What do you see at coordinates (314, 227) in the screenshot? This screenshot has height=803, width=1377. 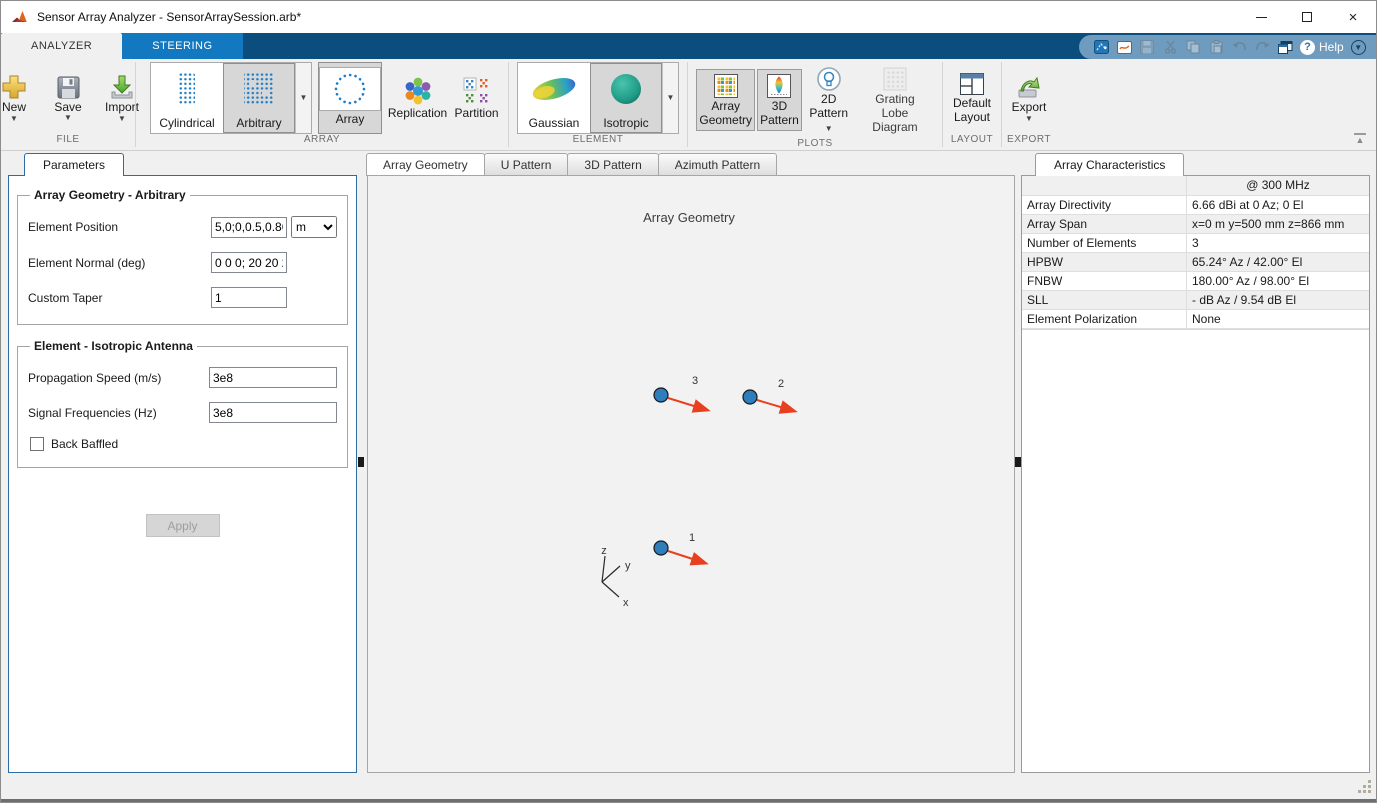 I see `element-position-unit-select: m` at bounding box center [314, 227].